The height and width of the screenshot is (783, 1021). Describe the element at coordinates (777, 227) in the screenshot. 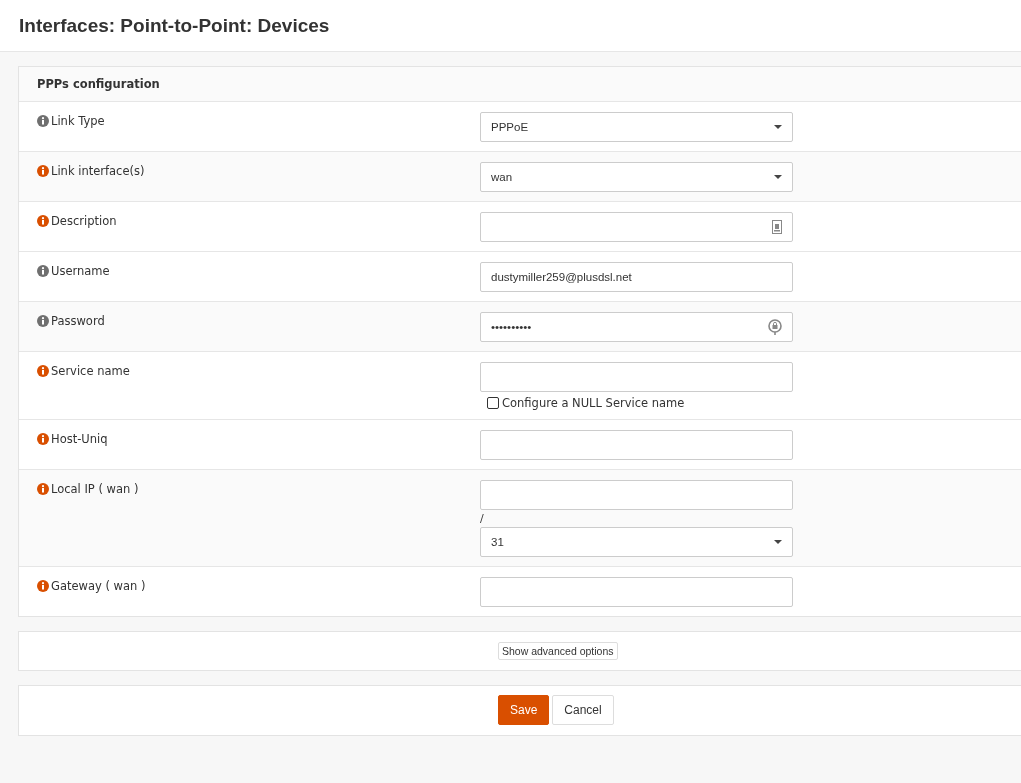

I see `id-card-icon` at that location.